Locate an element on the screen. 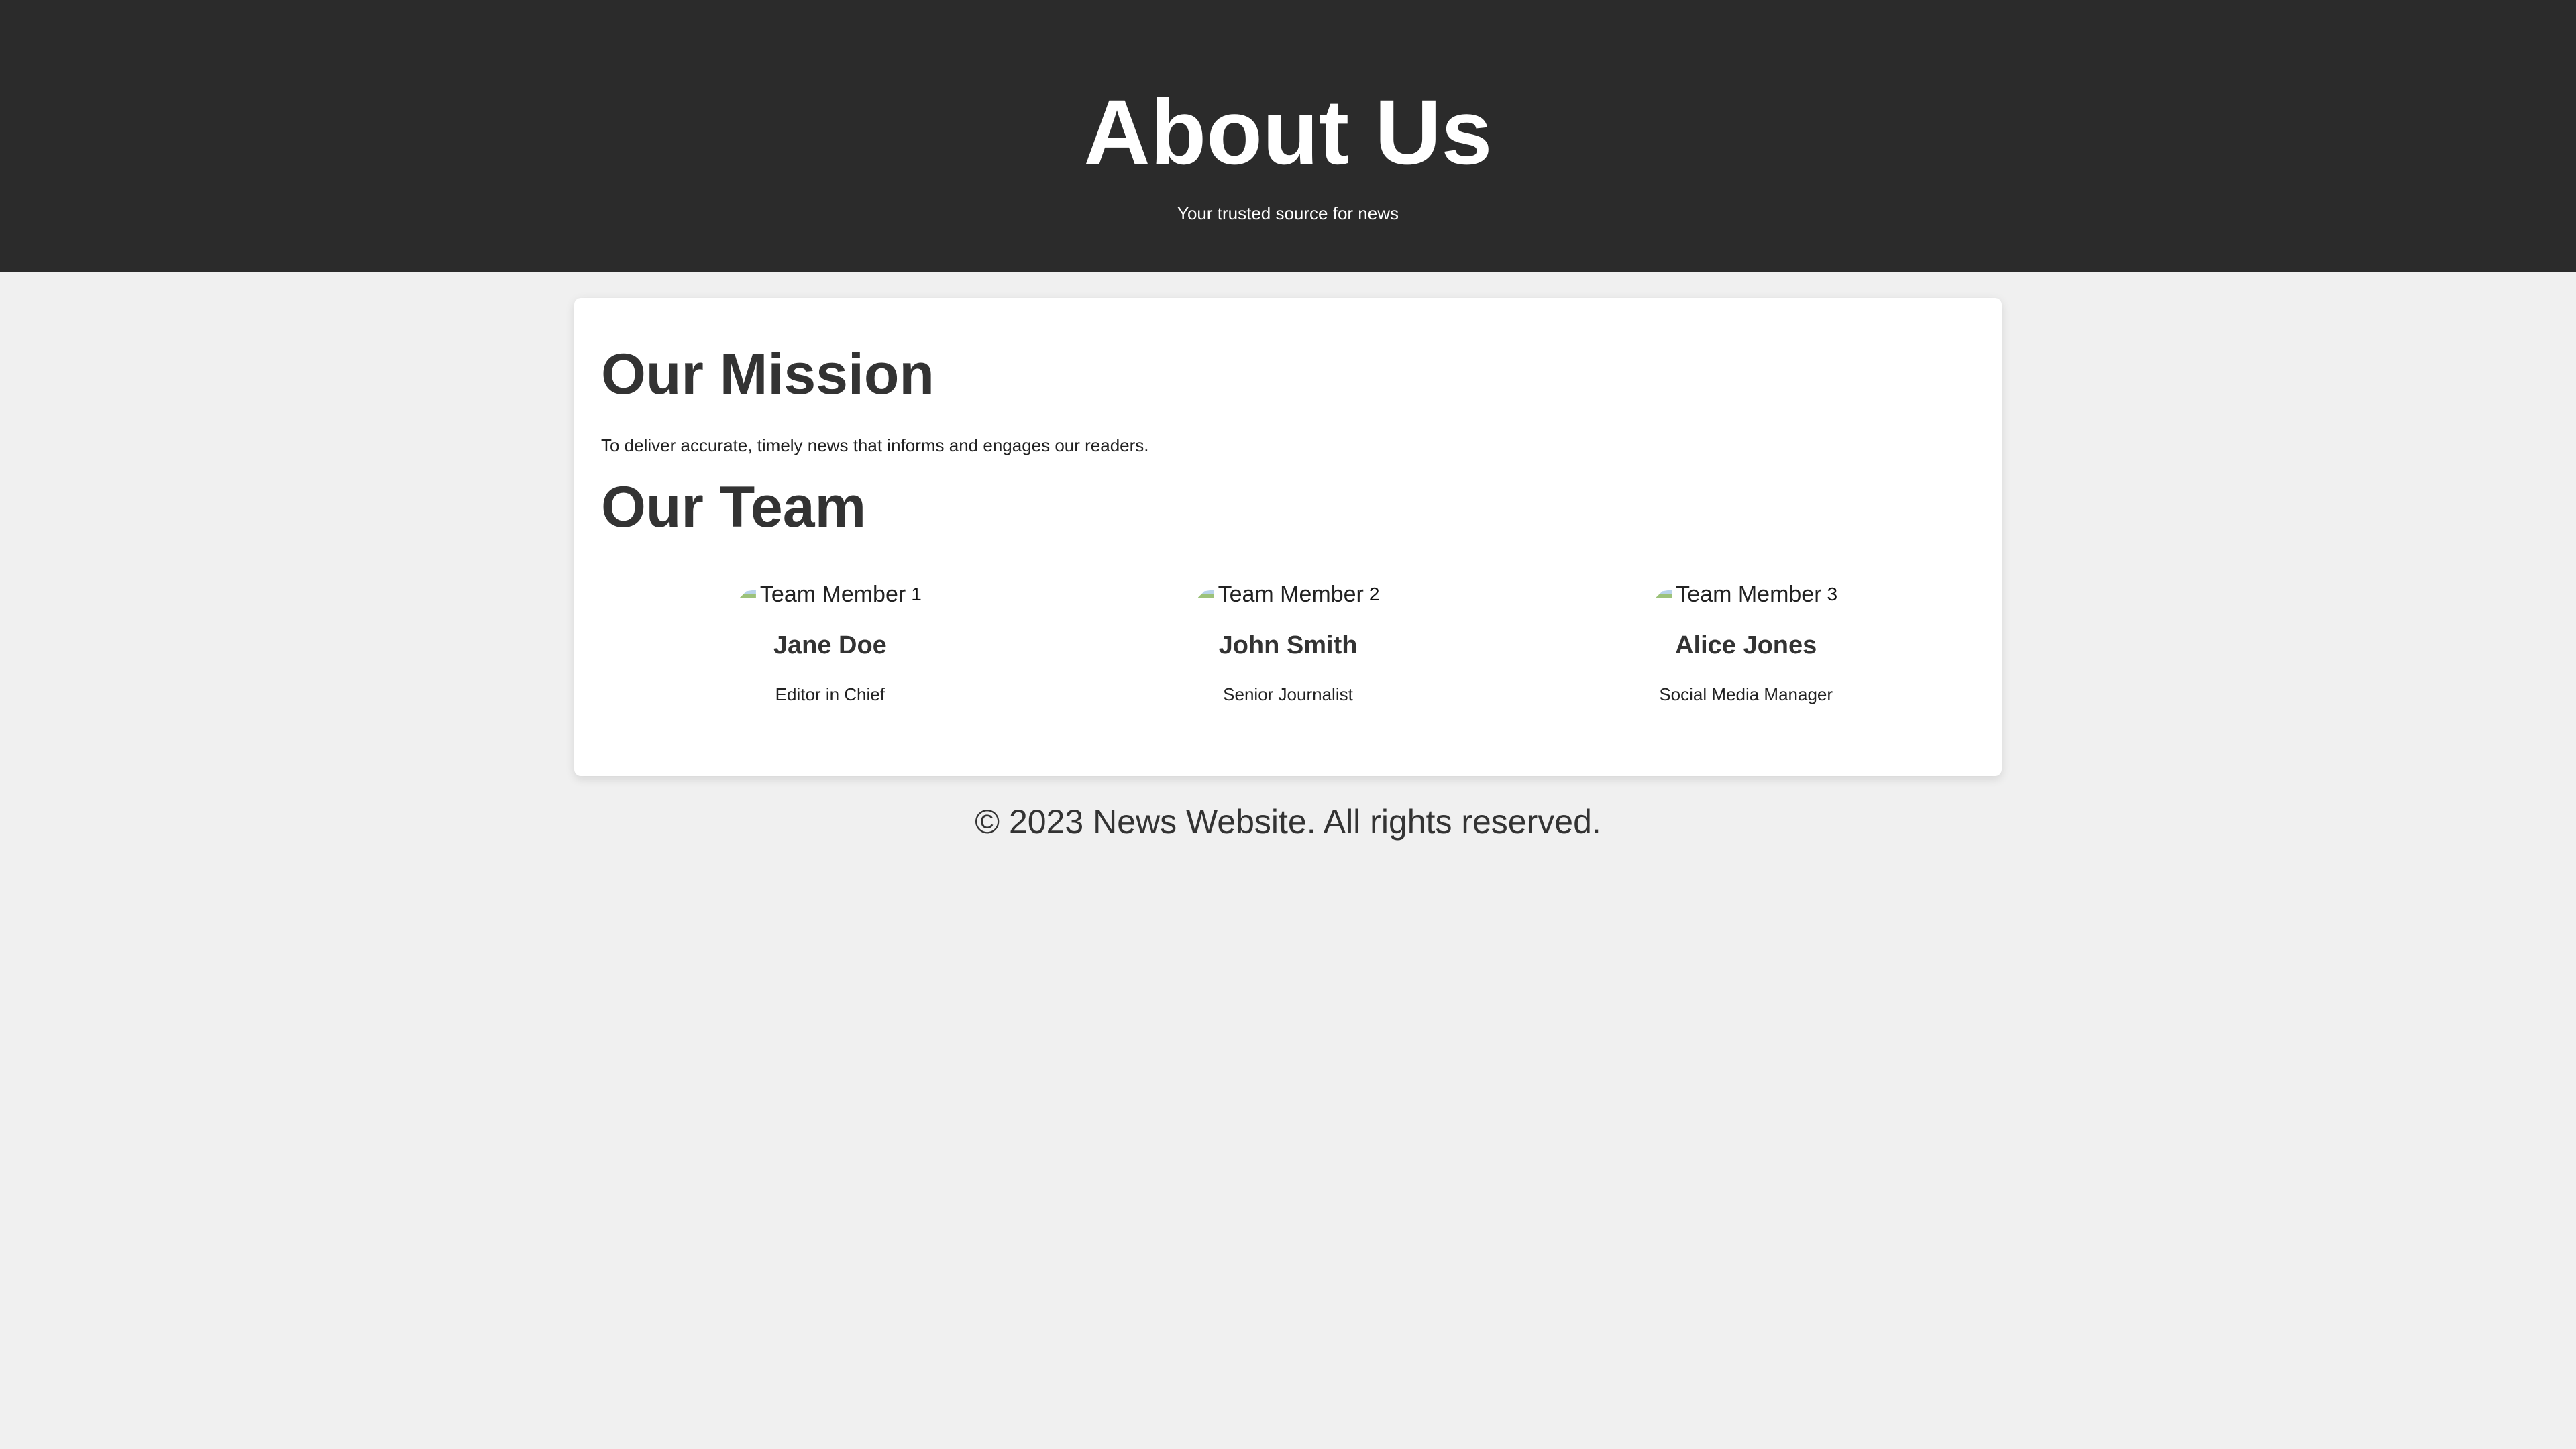  page-subtitle: Your trusted source for news is located at coordinates (1288, 213).